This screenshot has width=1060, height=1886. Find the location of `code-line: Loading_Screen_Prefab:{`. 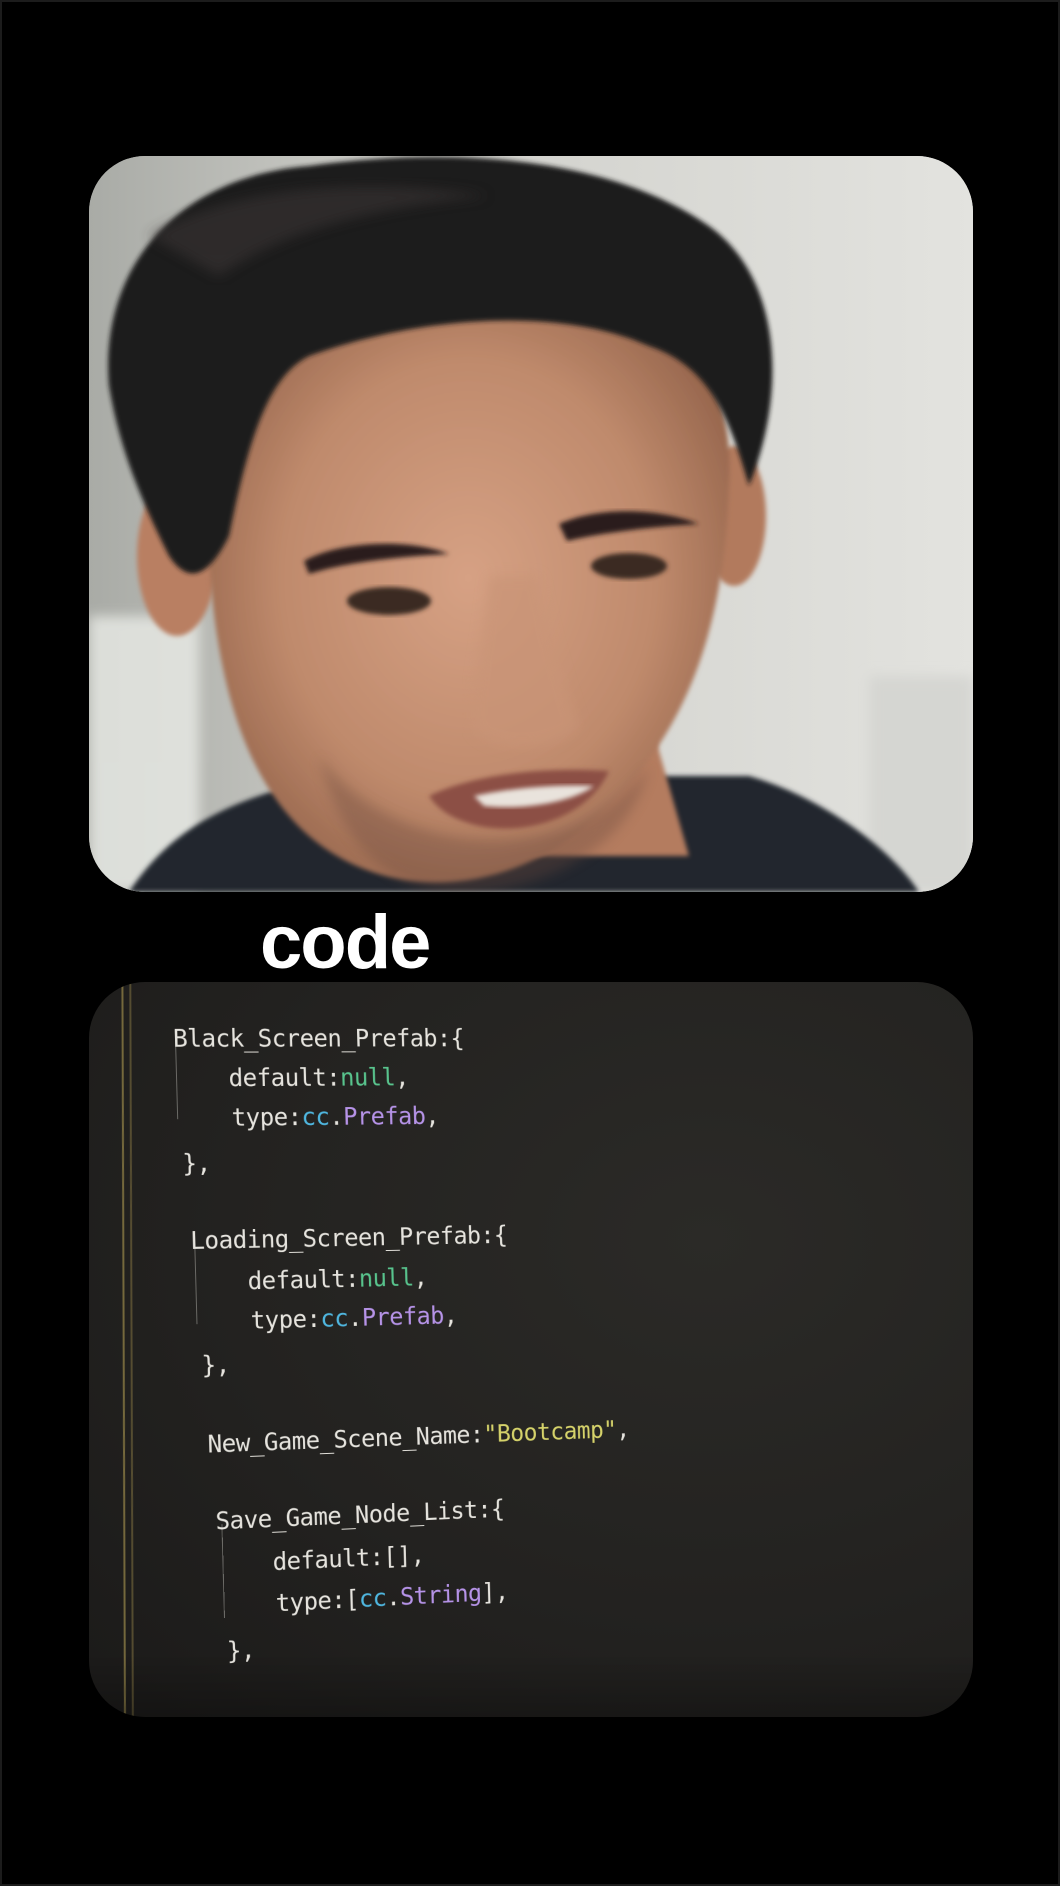

code-line: Loading_Screen_Prefab:{ is located at coordinates (349, 1238).